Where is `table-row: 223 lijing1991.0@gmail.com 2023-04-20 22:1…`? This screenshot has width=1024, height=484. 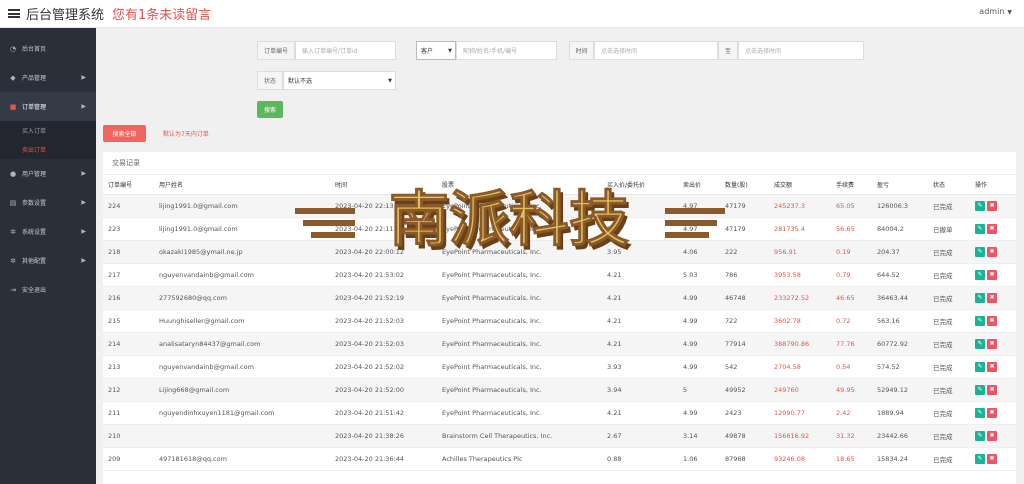
table-row: 223 lijing1991.0@gmail.com 2023-04-20 22:1… is located at coordinates (559, 229).